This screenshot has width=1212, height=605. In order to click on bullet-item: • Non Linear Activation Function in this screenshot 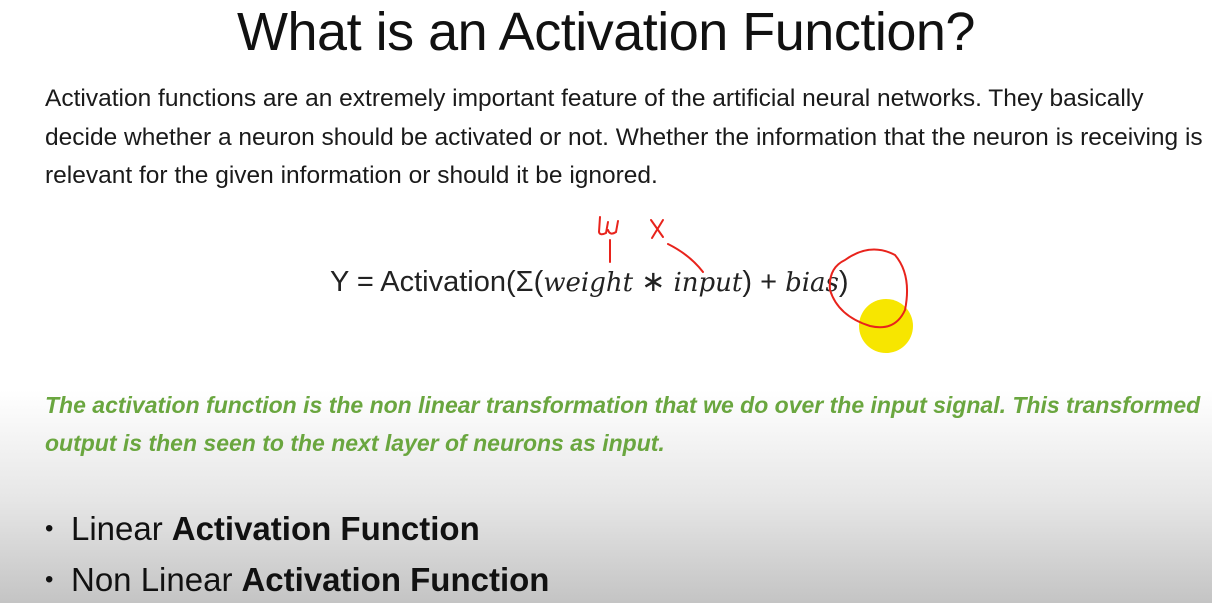, I will do `click(297, 579)`.